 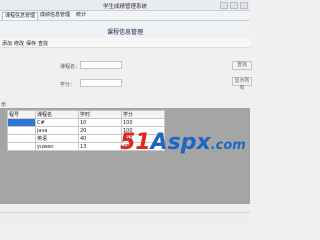 I want to click on section-label: 示, so click(x=4, y=105).